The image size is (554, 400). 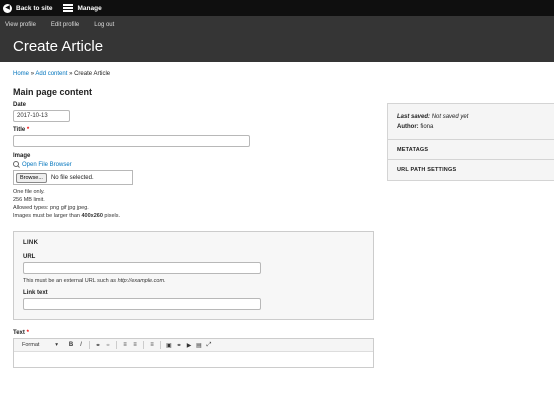 I want to click on breadcrumb: Home » Add content » Create Article, so click(x=61, y=74).